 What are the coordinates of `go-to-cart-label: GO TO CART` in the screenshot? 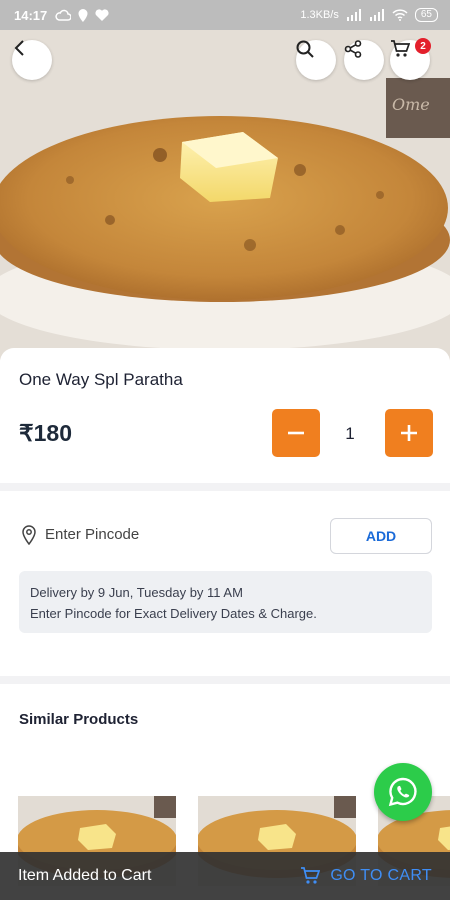 It's located at (381, 875).